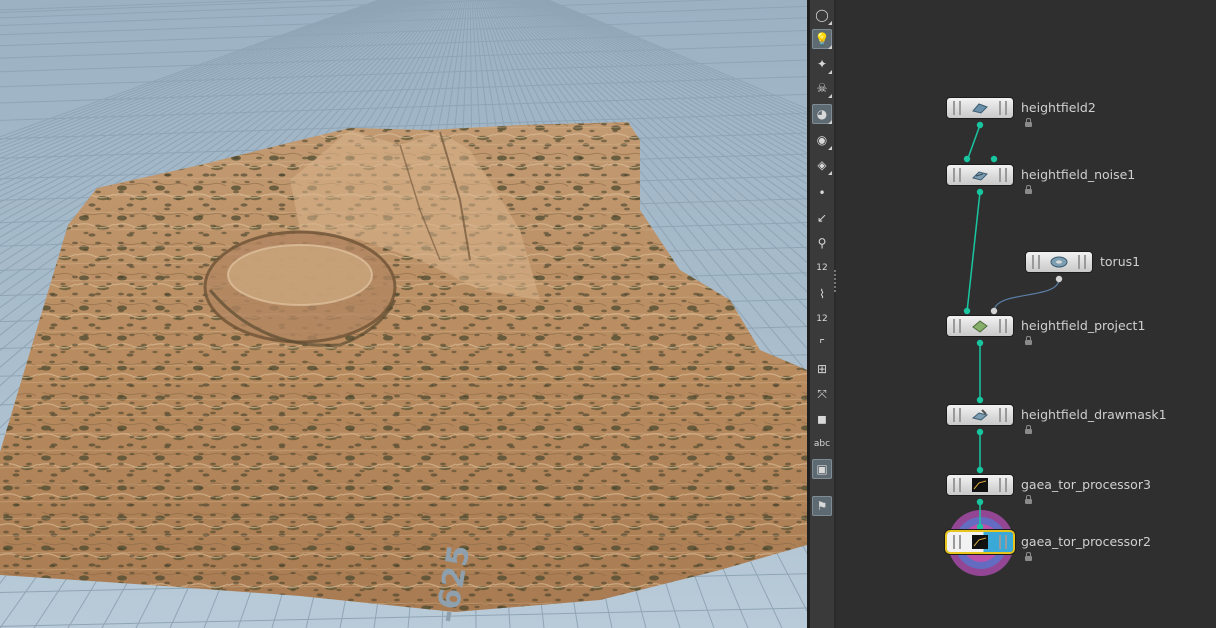  Describe the element at coordinates (822, 419) in the screenshot. I see `stop-icon: ◼` at that location.